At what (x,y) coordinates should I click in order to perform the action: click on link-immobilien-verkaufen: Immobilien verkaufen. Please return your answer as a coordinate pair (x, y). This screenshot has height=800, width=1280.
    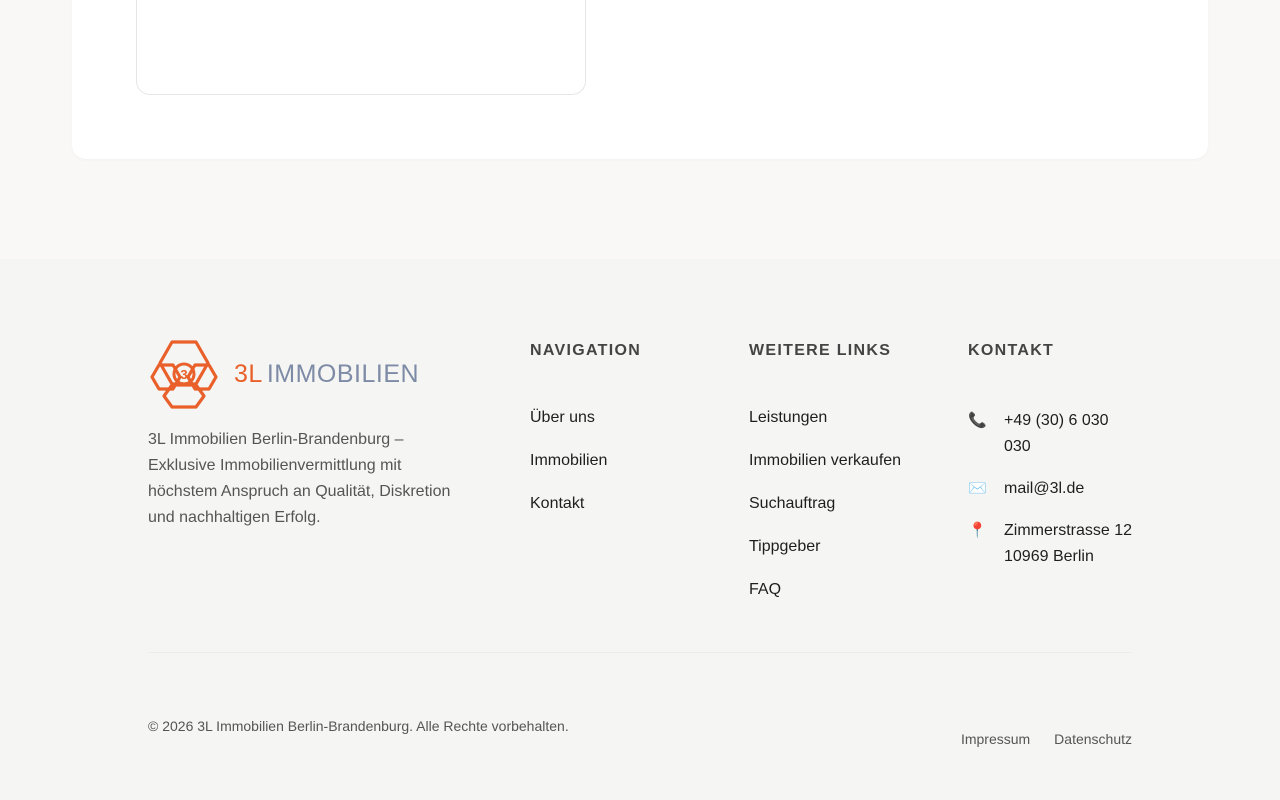
    Looking at the image, I should click on (844, 461).